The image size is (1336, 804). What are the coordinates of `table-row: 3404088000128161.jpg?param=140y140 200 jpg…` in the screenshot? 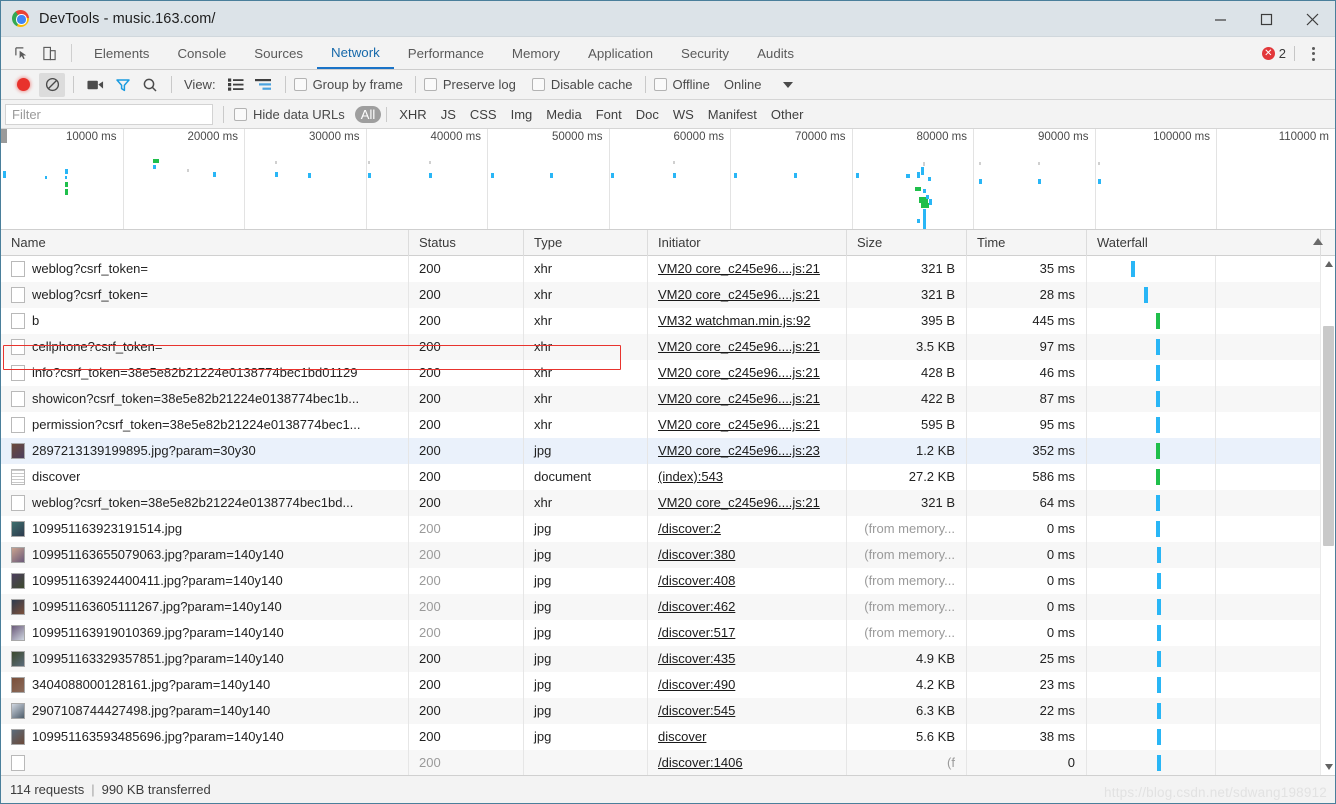 It's located at (668, 685).